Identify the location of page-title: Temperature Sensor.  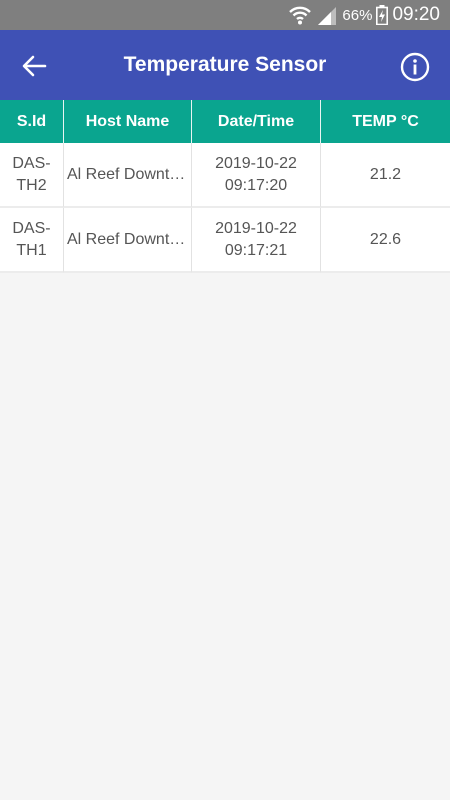
(225, 64).